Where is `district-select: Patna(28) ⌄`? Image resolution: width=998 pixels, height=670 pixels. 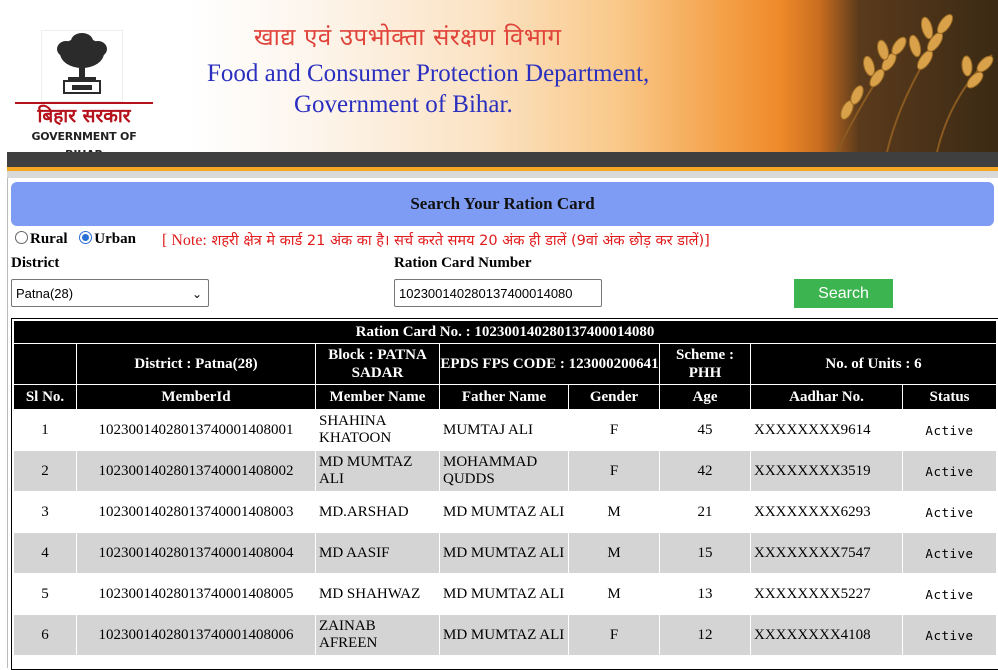
district-select: Patna(28) ⌄ is located at coordinates (110, 293).